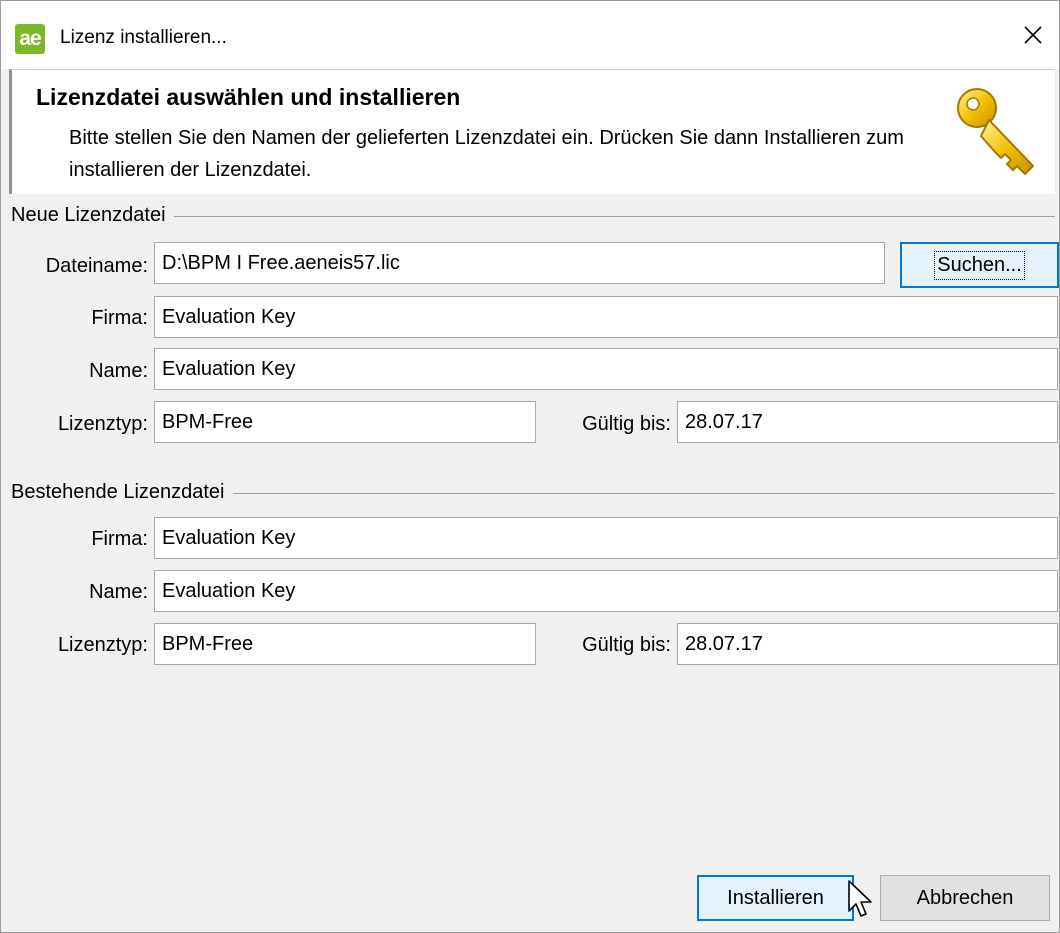  I want to click on license-type-label: Lizenztyp:, so click(102, 424).